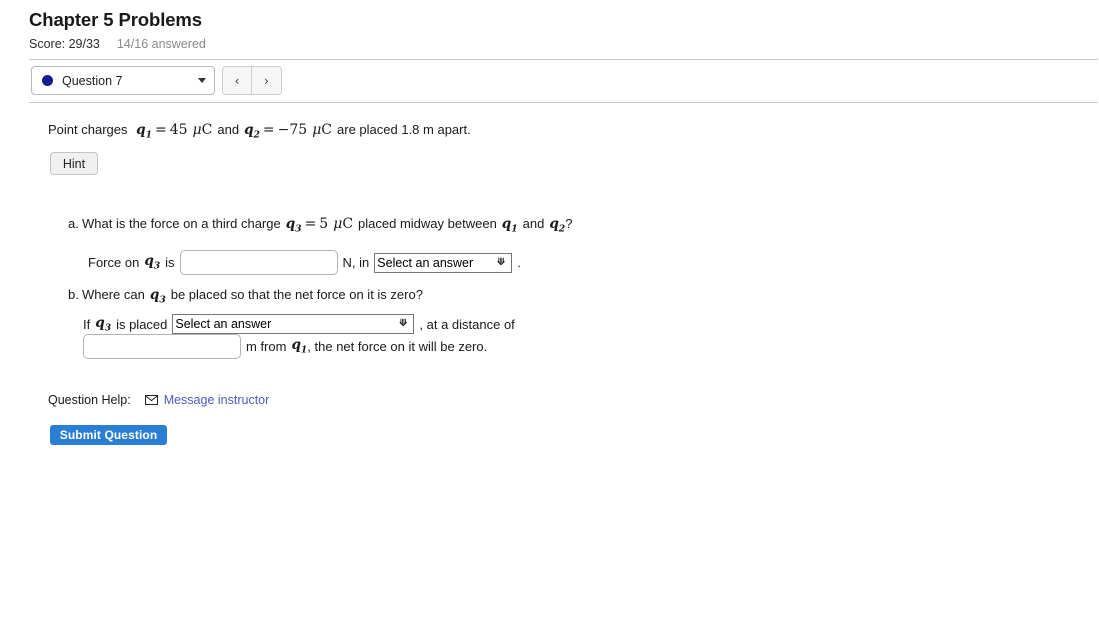  What do you see at coordinates (237, 80) in the screenshot?
I see `prev-question-button: ‹` at bounding box center [237, 80].